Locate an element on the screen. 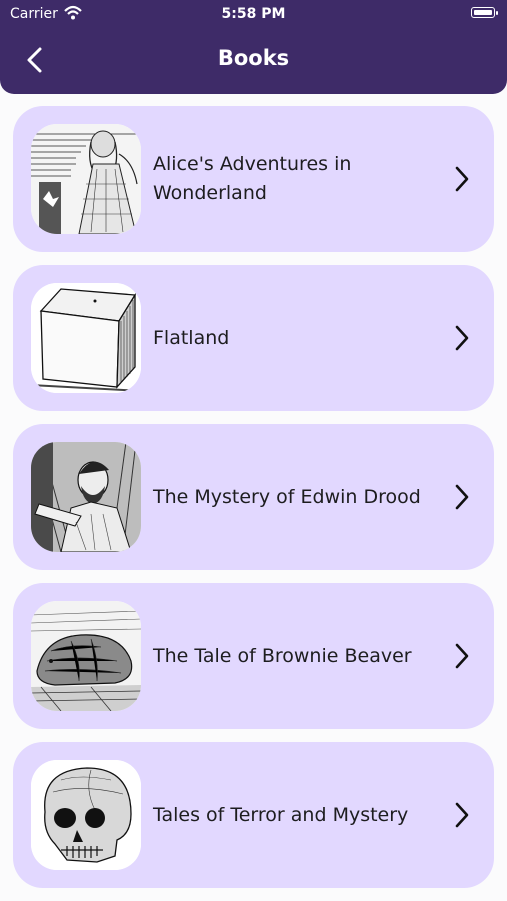 The width and height of the screenshot is (507, 901). skull-illustration-icon is located at coordinates (86, 815).